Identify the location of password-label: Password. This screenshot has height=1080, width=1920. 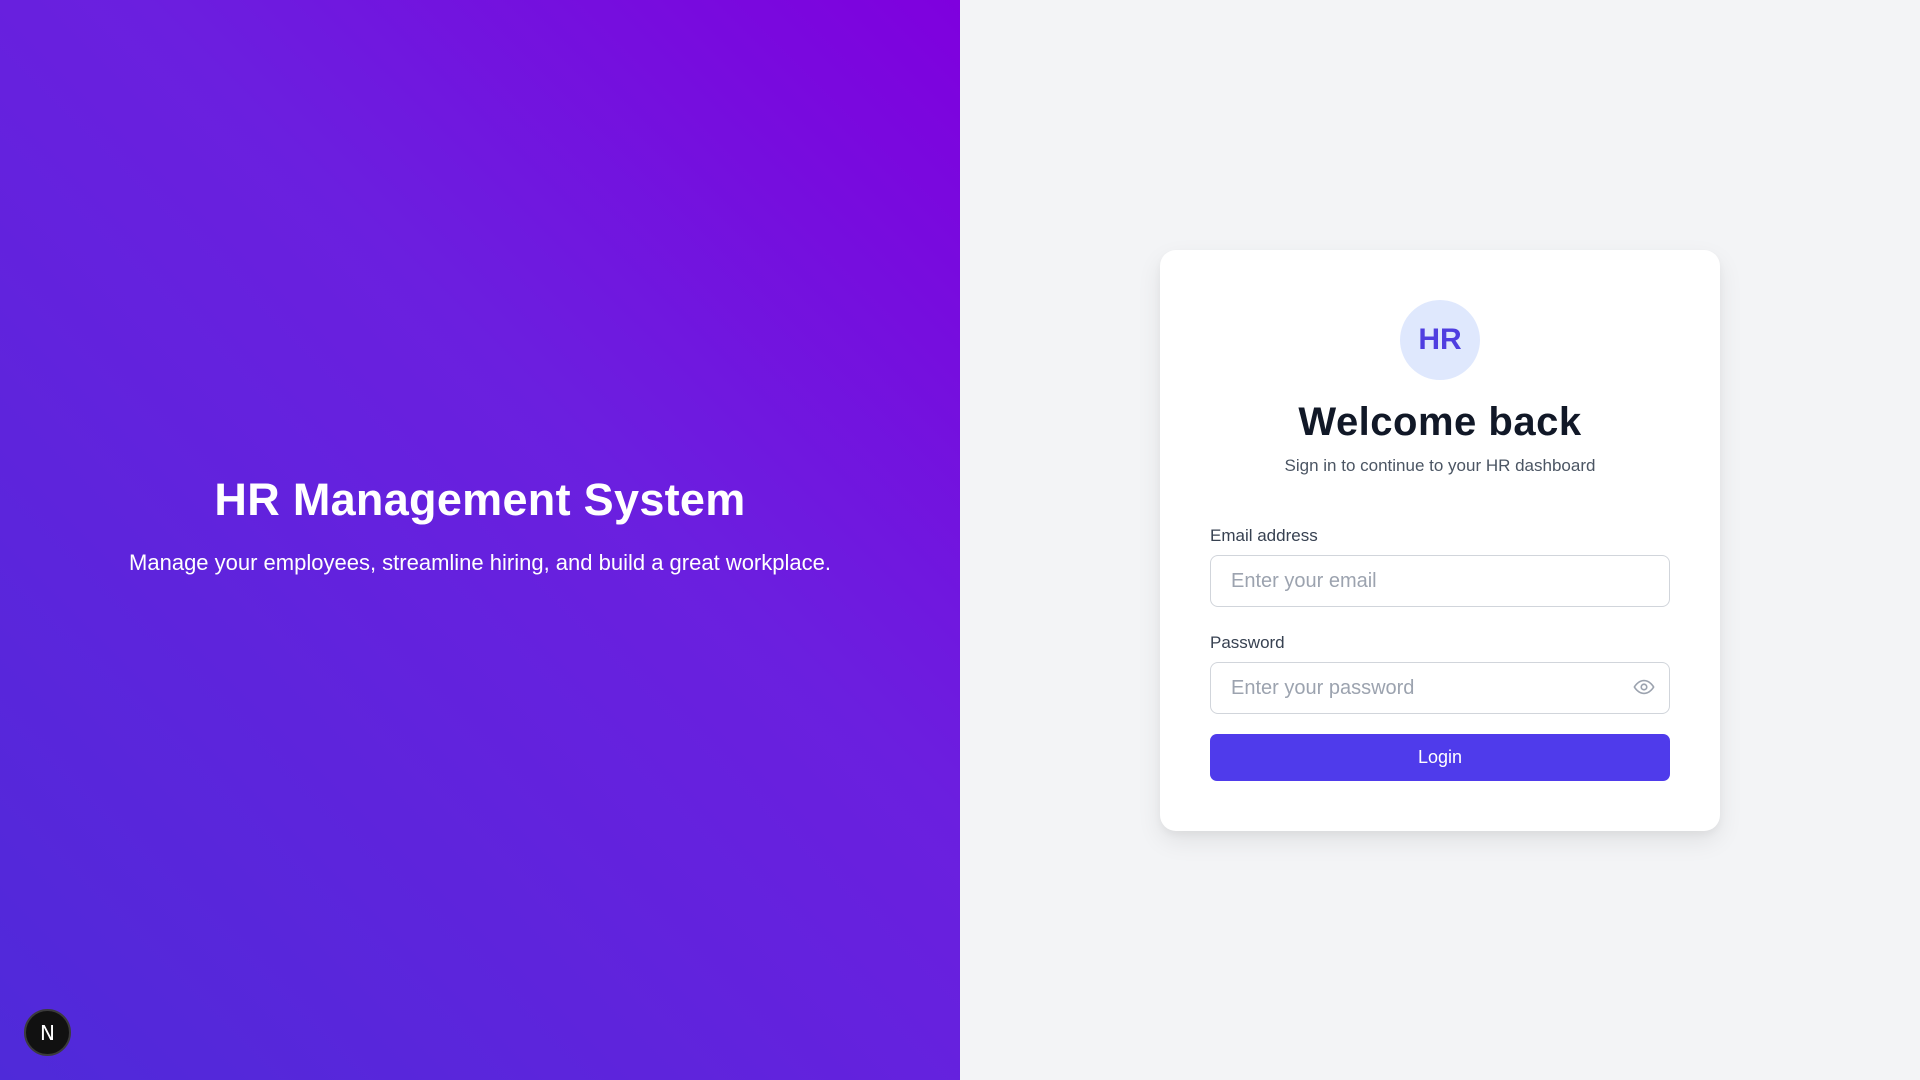
(1247, 642).